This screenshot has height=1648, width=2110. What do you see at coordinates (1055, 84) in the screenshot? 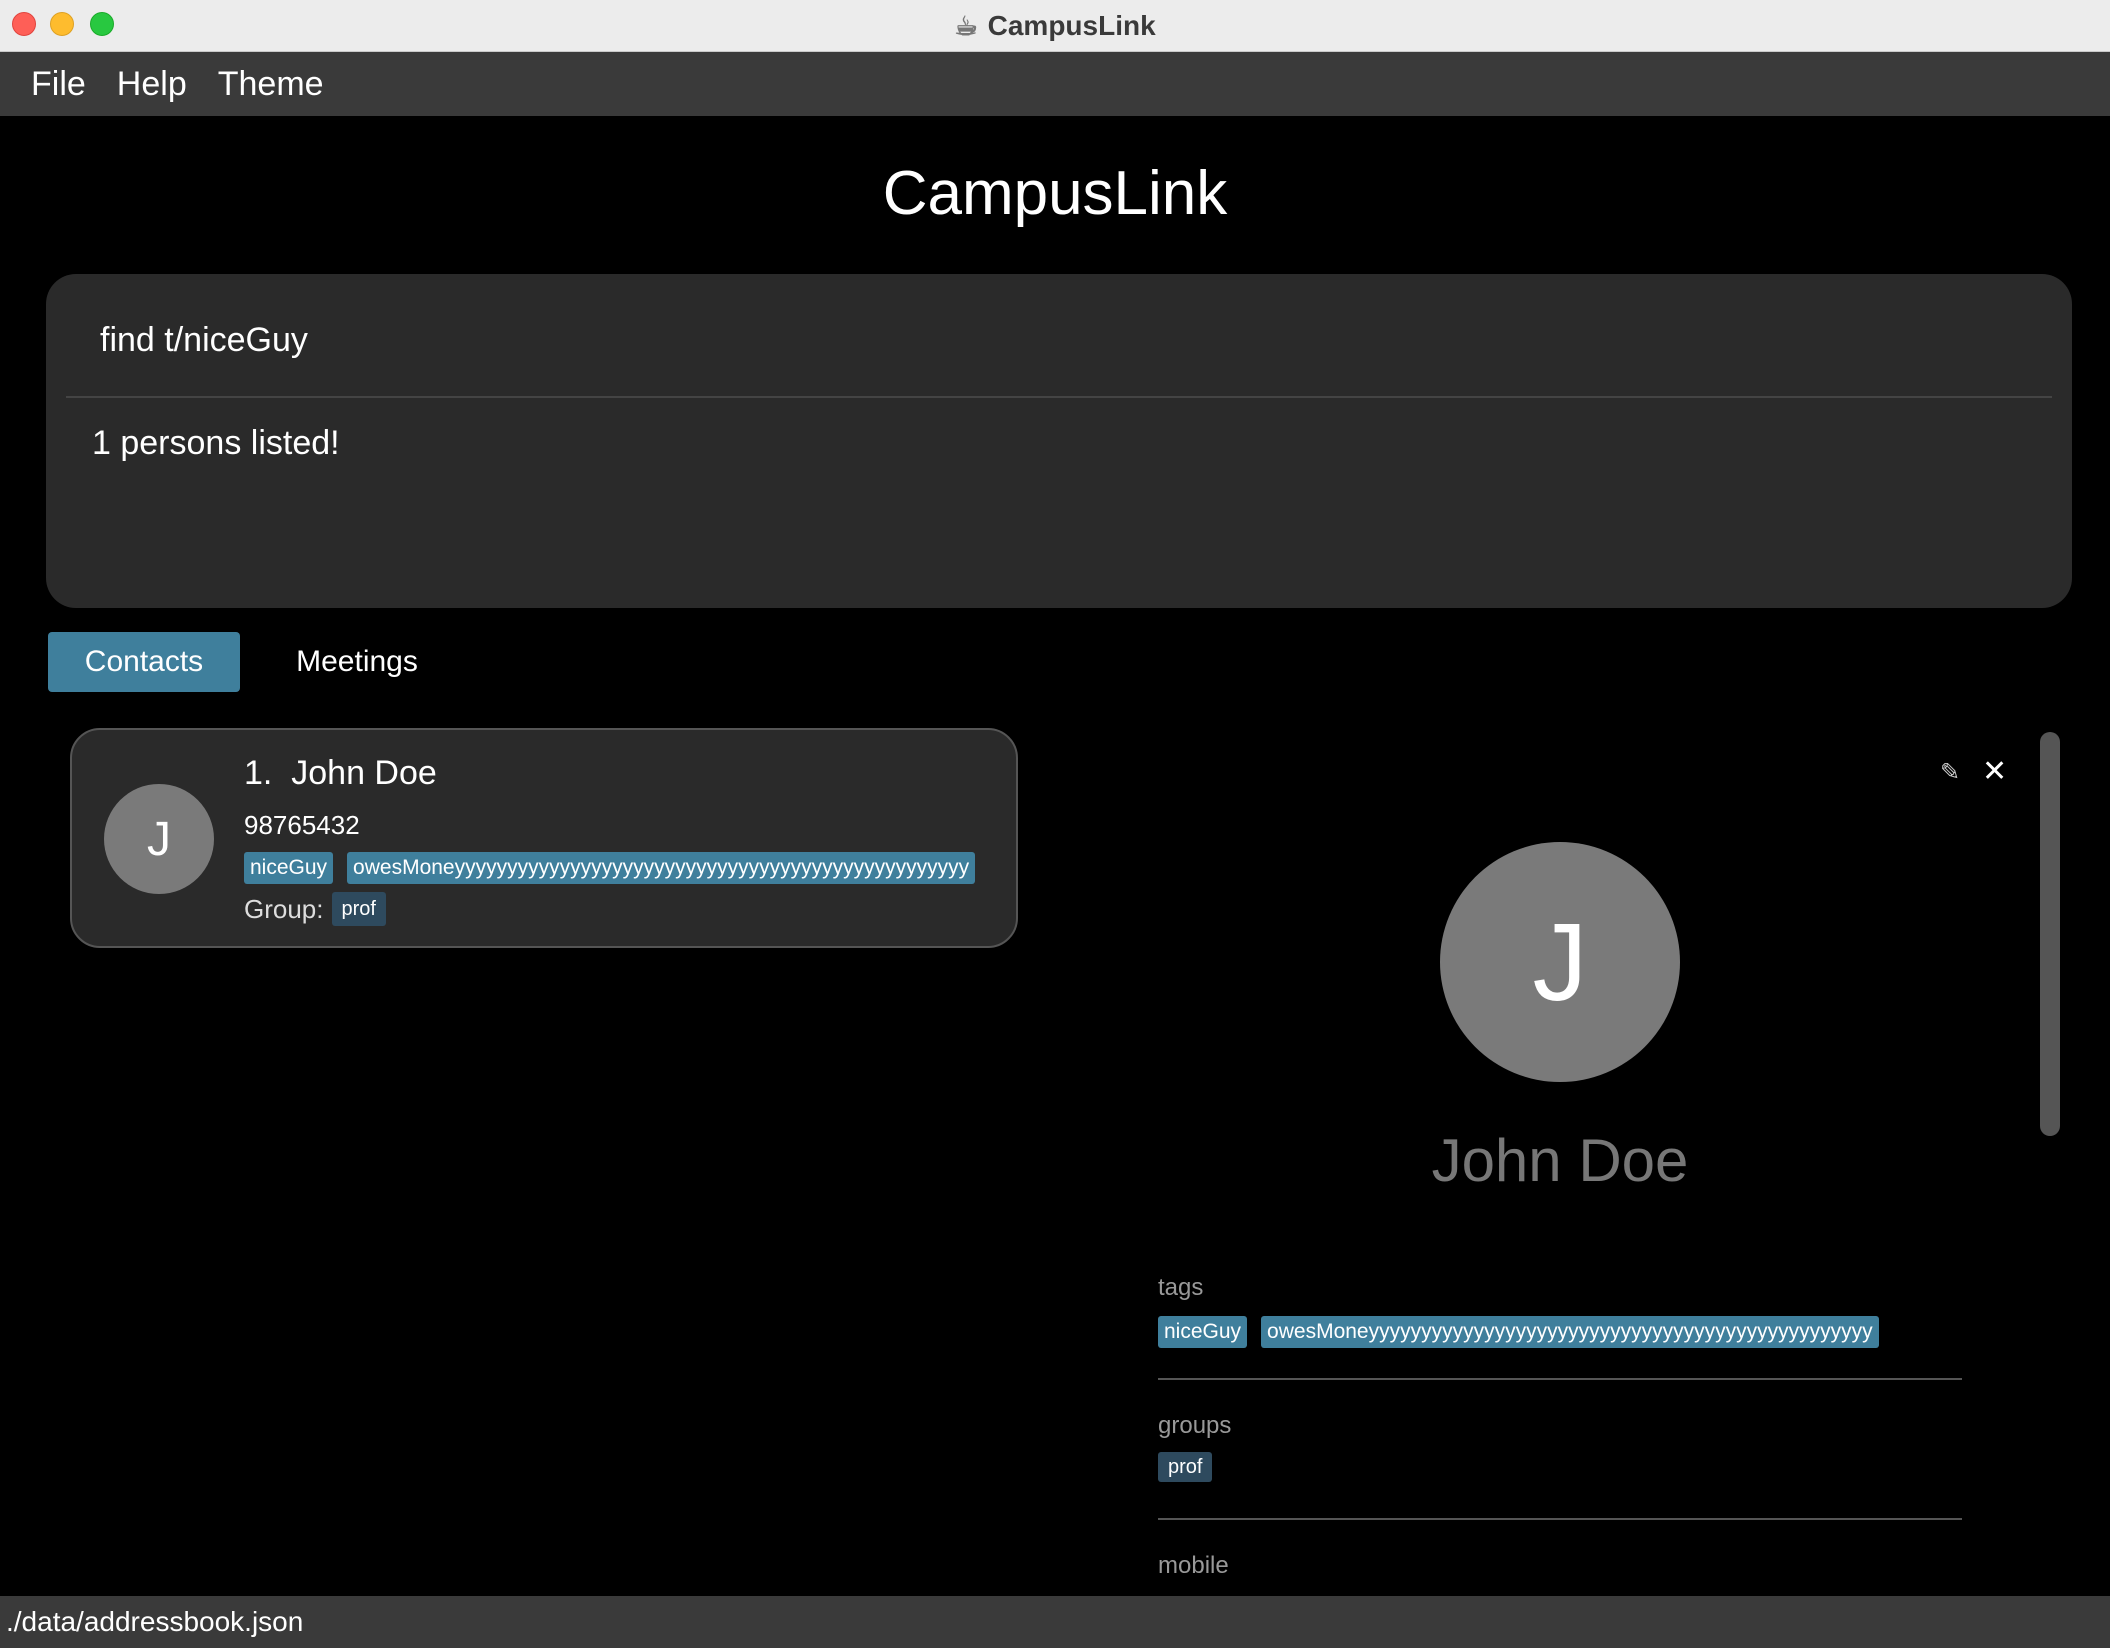
I see `menu-bar: File Help Theme` at bounding box center [1055, 84].